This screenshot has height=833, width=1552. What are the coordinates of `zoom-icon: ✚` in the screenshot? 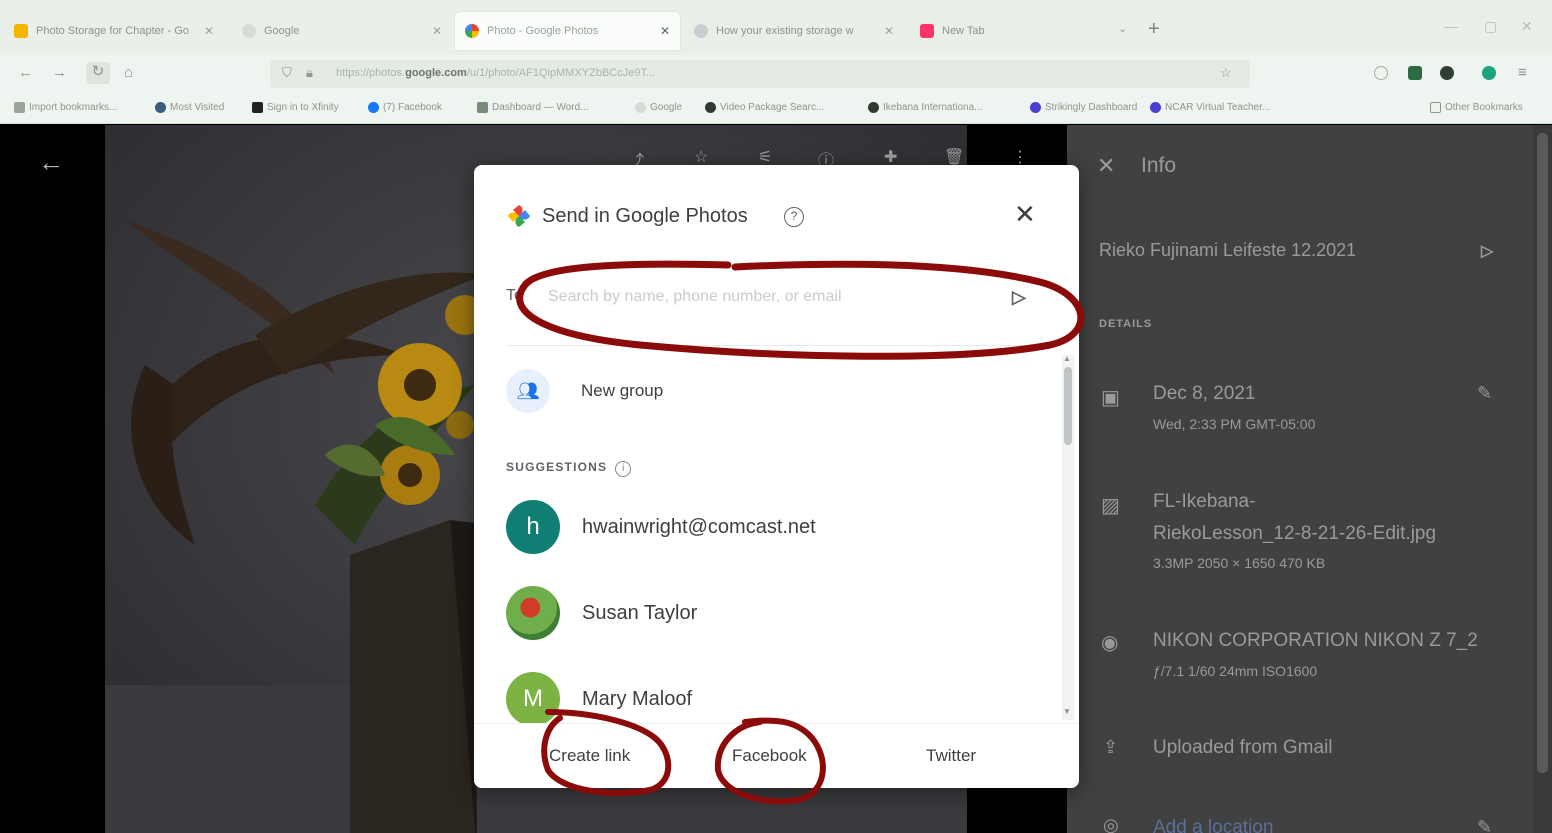 It's located at (890, 157).